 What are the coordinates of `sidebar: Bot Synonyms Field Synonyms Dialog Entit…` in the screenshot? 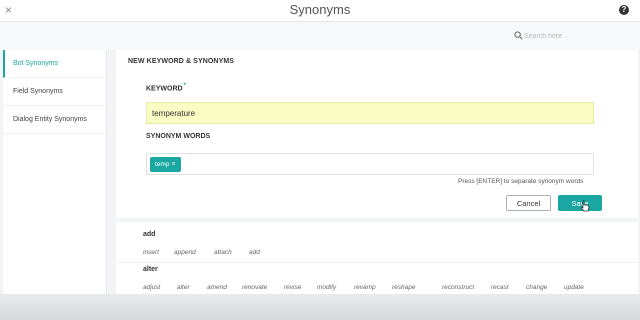 It's located at (55, 172).